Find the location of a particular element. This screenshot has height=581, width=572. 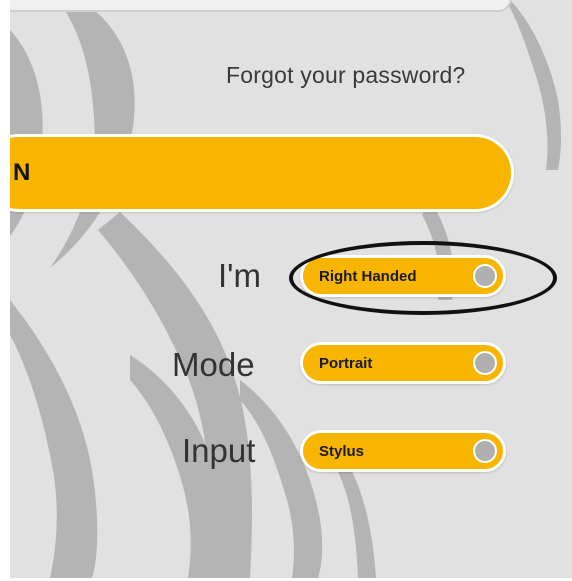

sign-in-button: N is located at coordinates (262, 173).